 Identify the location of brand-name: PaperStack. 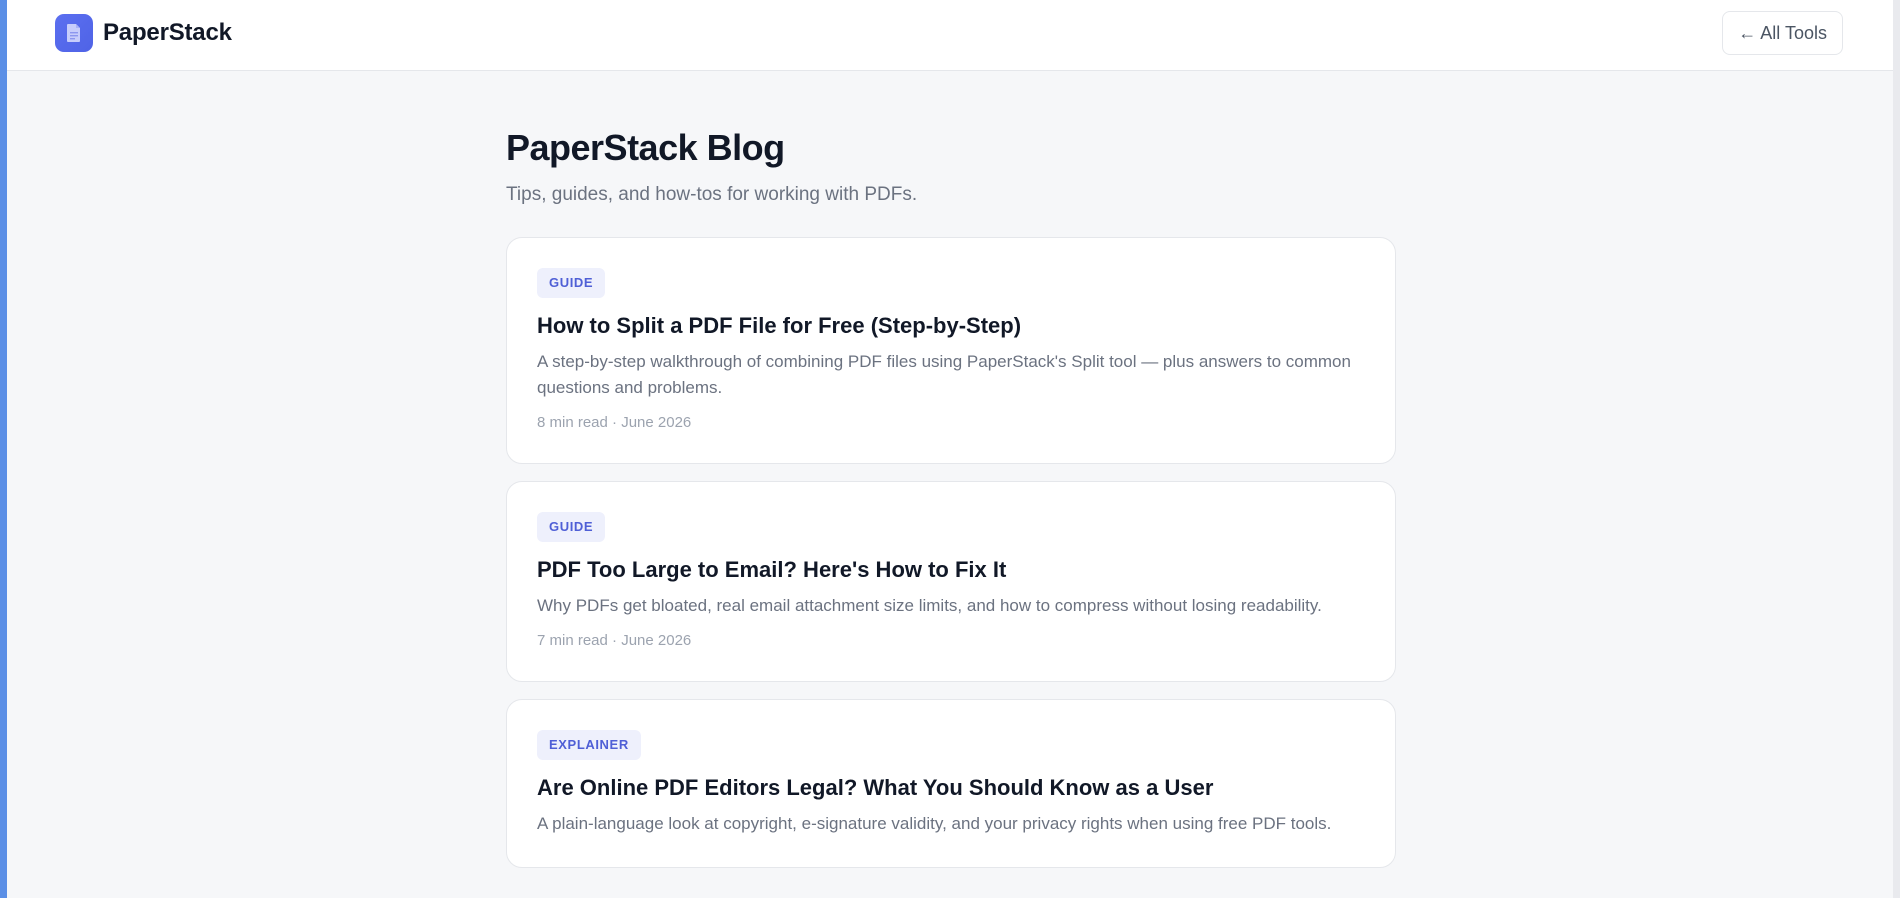
(167, 32).